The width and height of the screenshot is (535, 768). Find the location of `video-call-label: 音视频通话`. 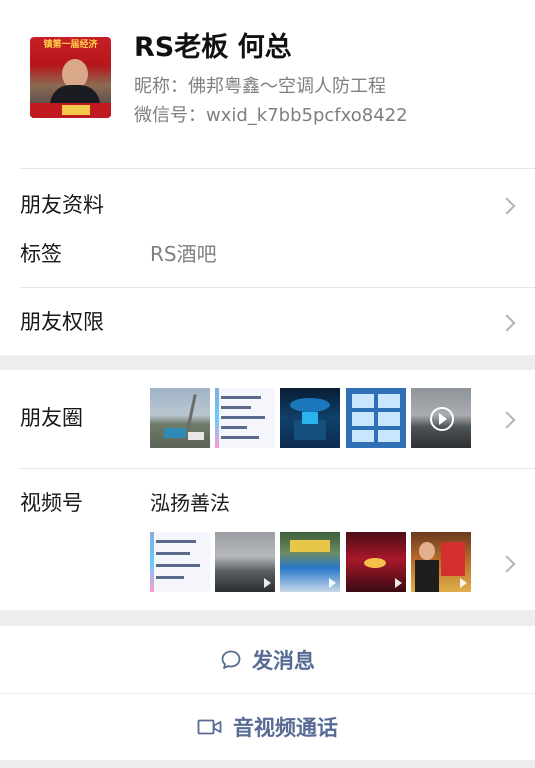

video-call-label: 音视频通话 is located at coordinates (285, 728).